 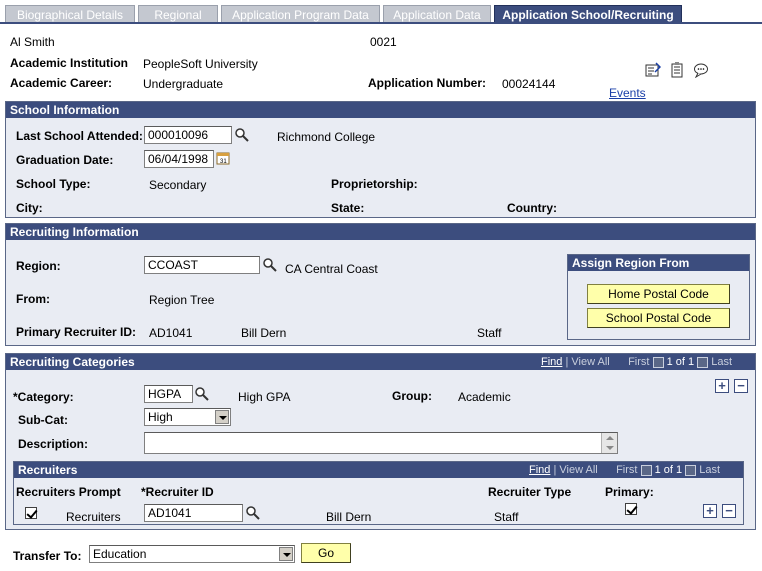 What do you see at coordinates (348, 208) in the screenshot?
I see `state-label: State:` at bounding box center [348, 208].